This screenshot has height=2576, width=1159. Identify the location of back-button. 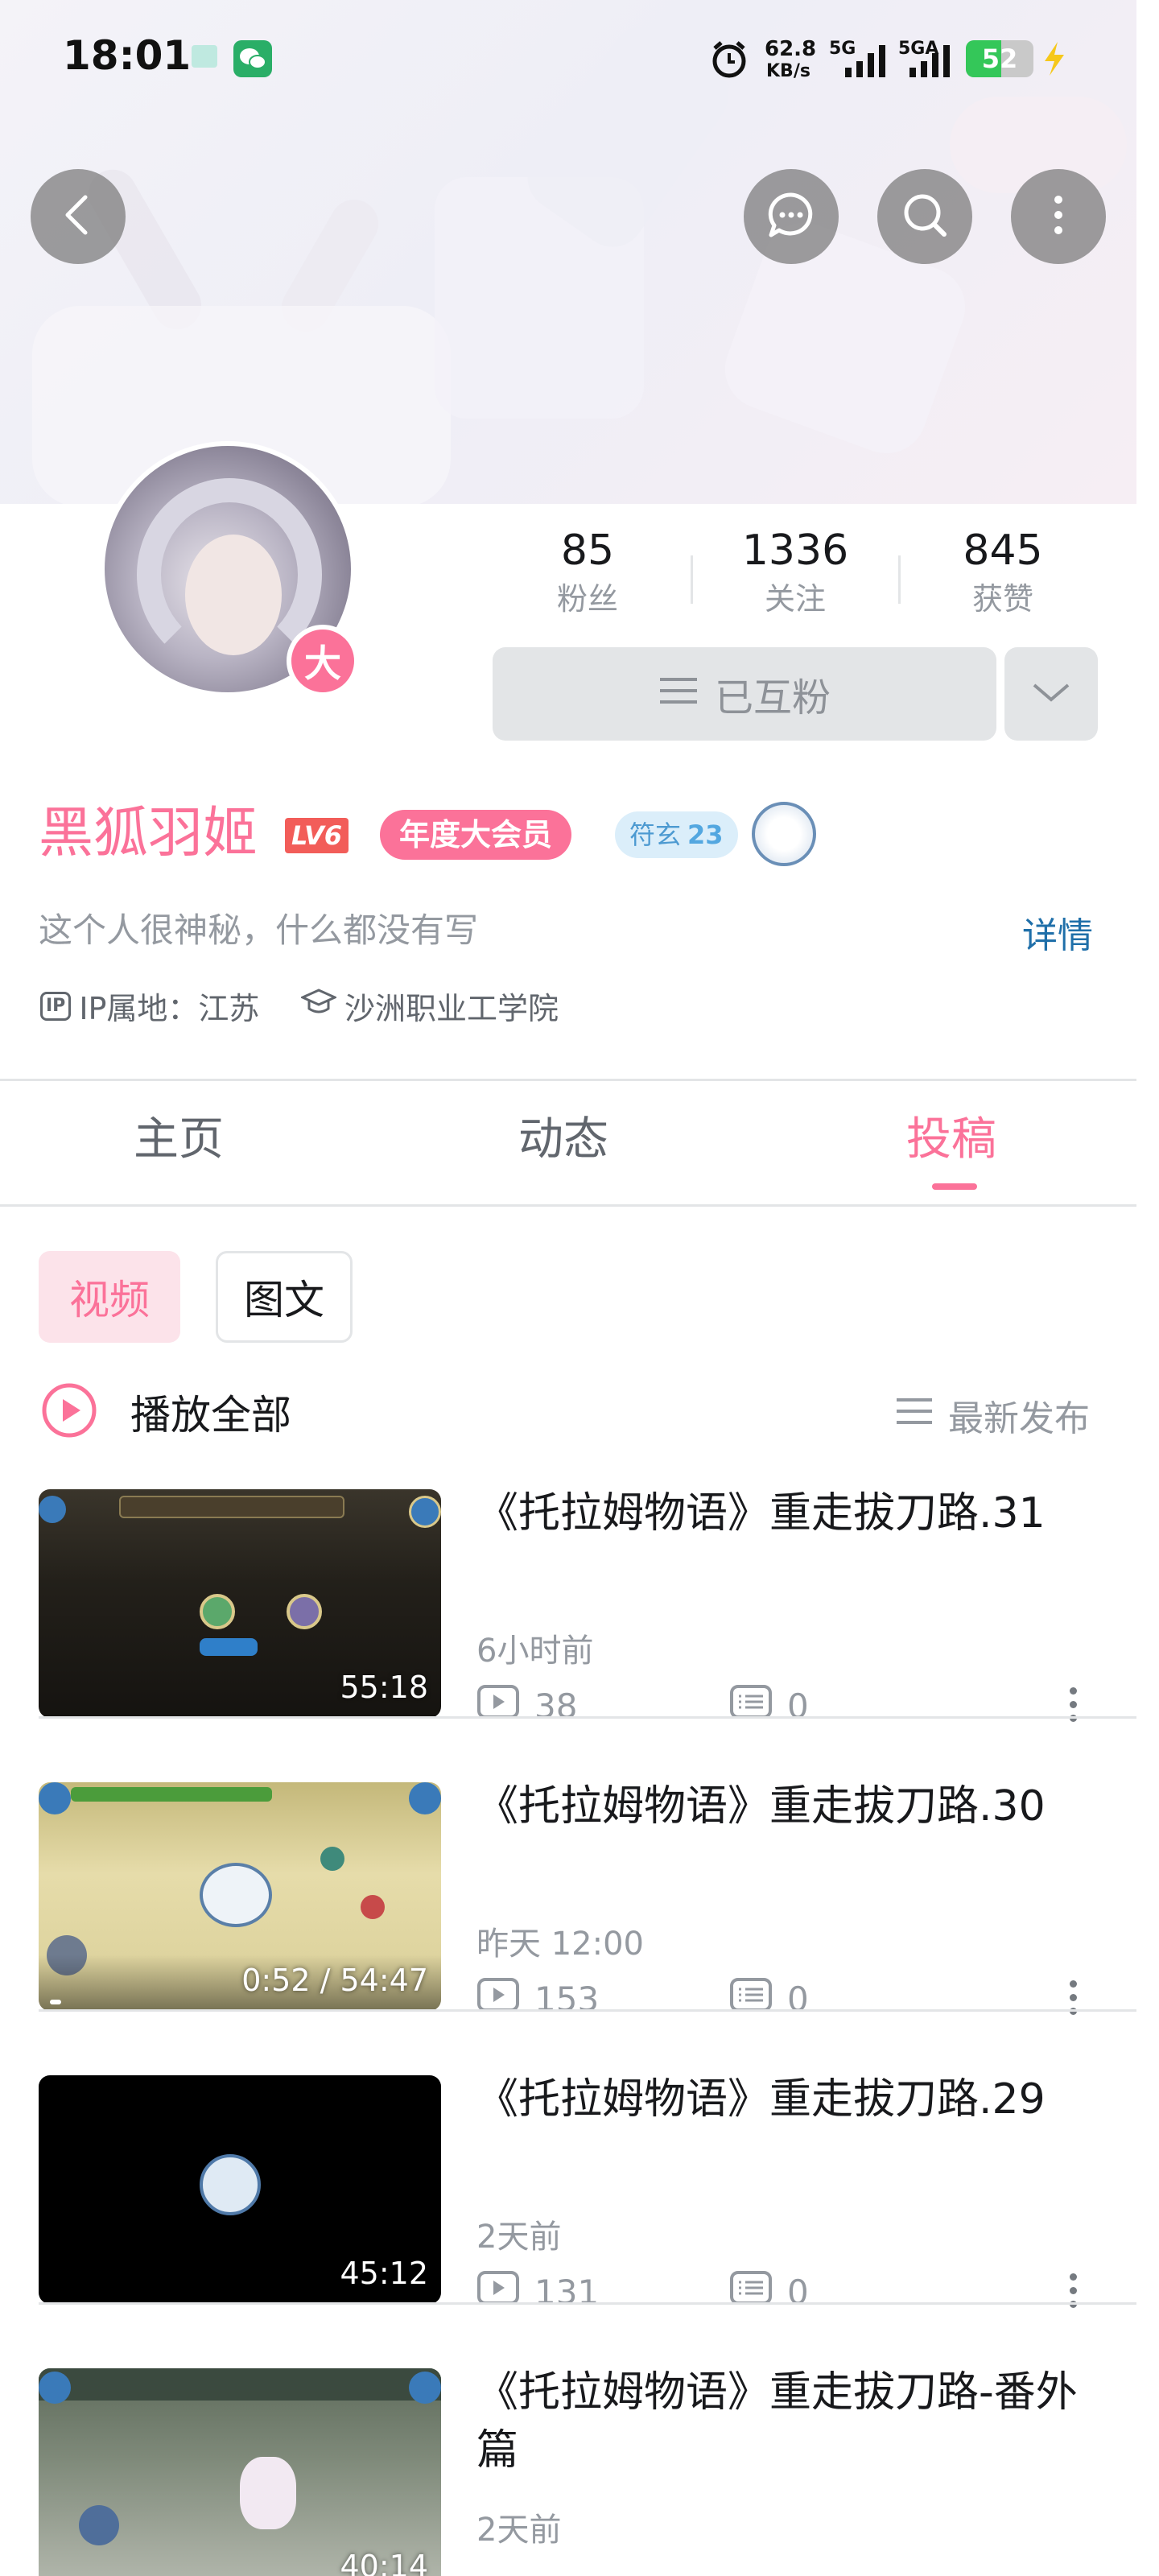
(78, 216).